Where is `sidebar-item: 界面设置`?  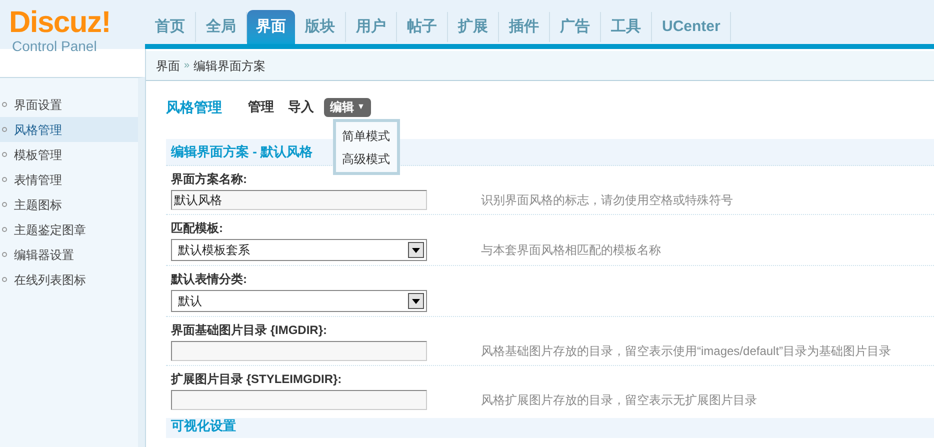
sidebar-item: 界面设置 is located at coordinates (69, 104).